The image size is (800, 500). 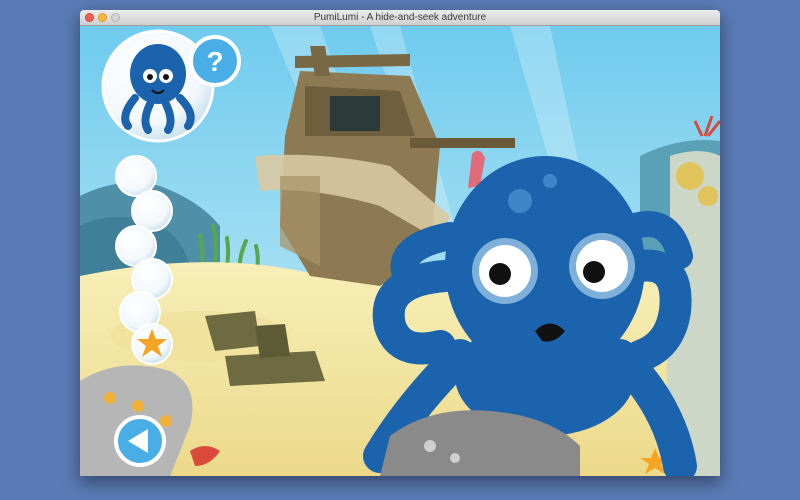 I want to click on question-mark-icon: ?, so click(x=214, y=61).